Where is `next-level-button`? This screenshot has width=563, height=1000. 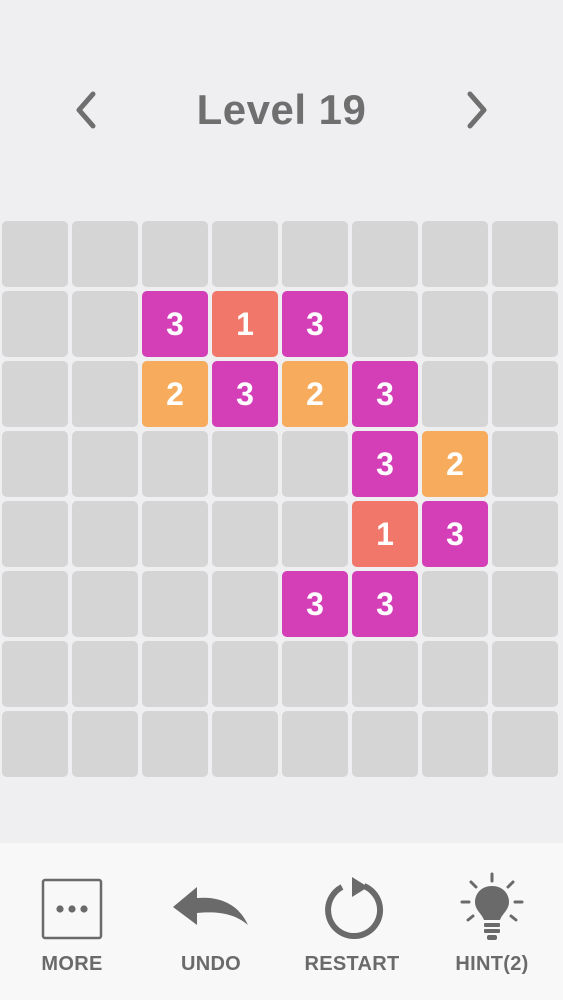 next-level-button is located at coordinates (477, 110).